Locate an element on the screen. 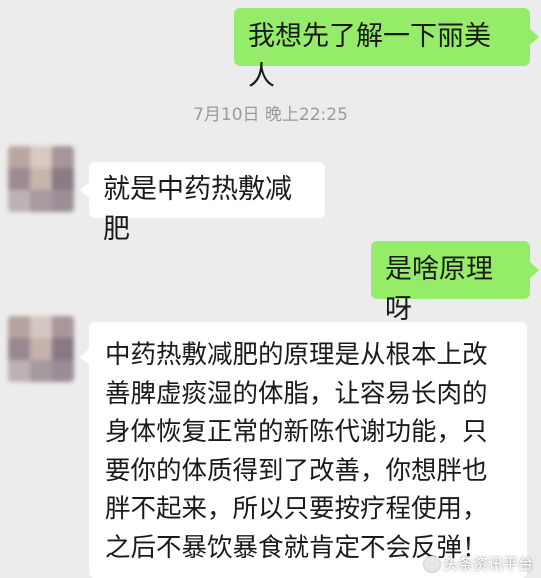 This screenshot has height=578, width=541. watermark: 头条资讯平台 is located at coordinates (478, 563).